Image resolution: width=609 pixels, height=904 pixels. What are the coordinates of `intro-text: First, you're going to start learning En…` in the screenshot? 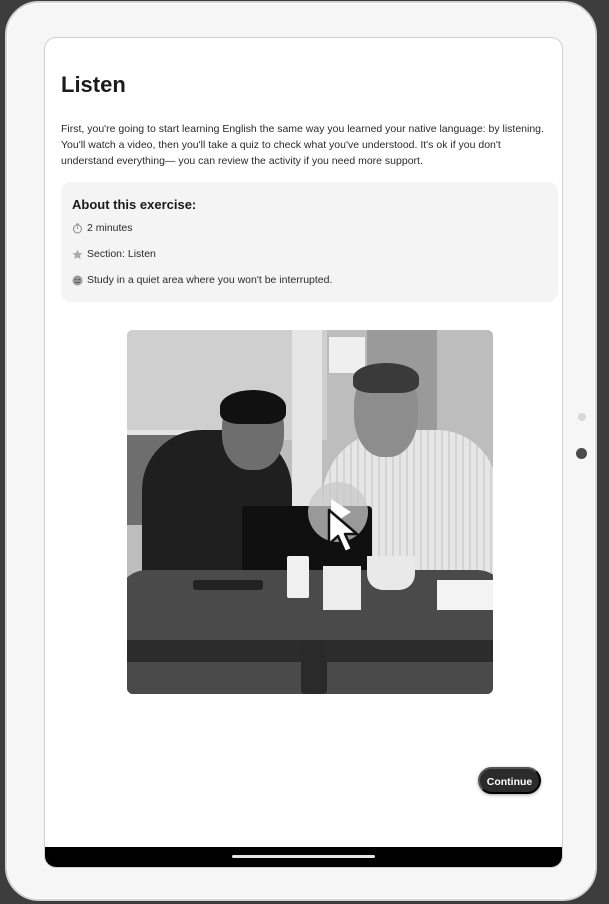 It's located at (302, 145).